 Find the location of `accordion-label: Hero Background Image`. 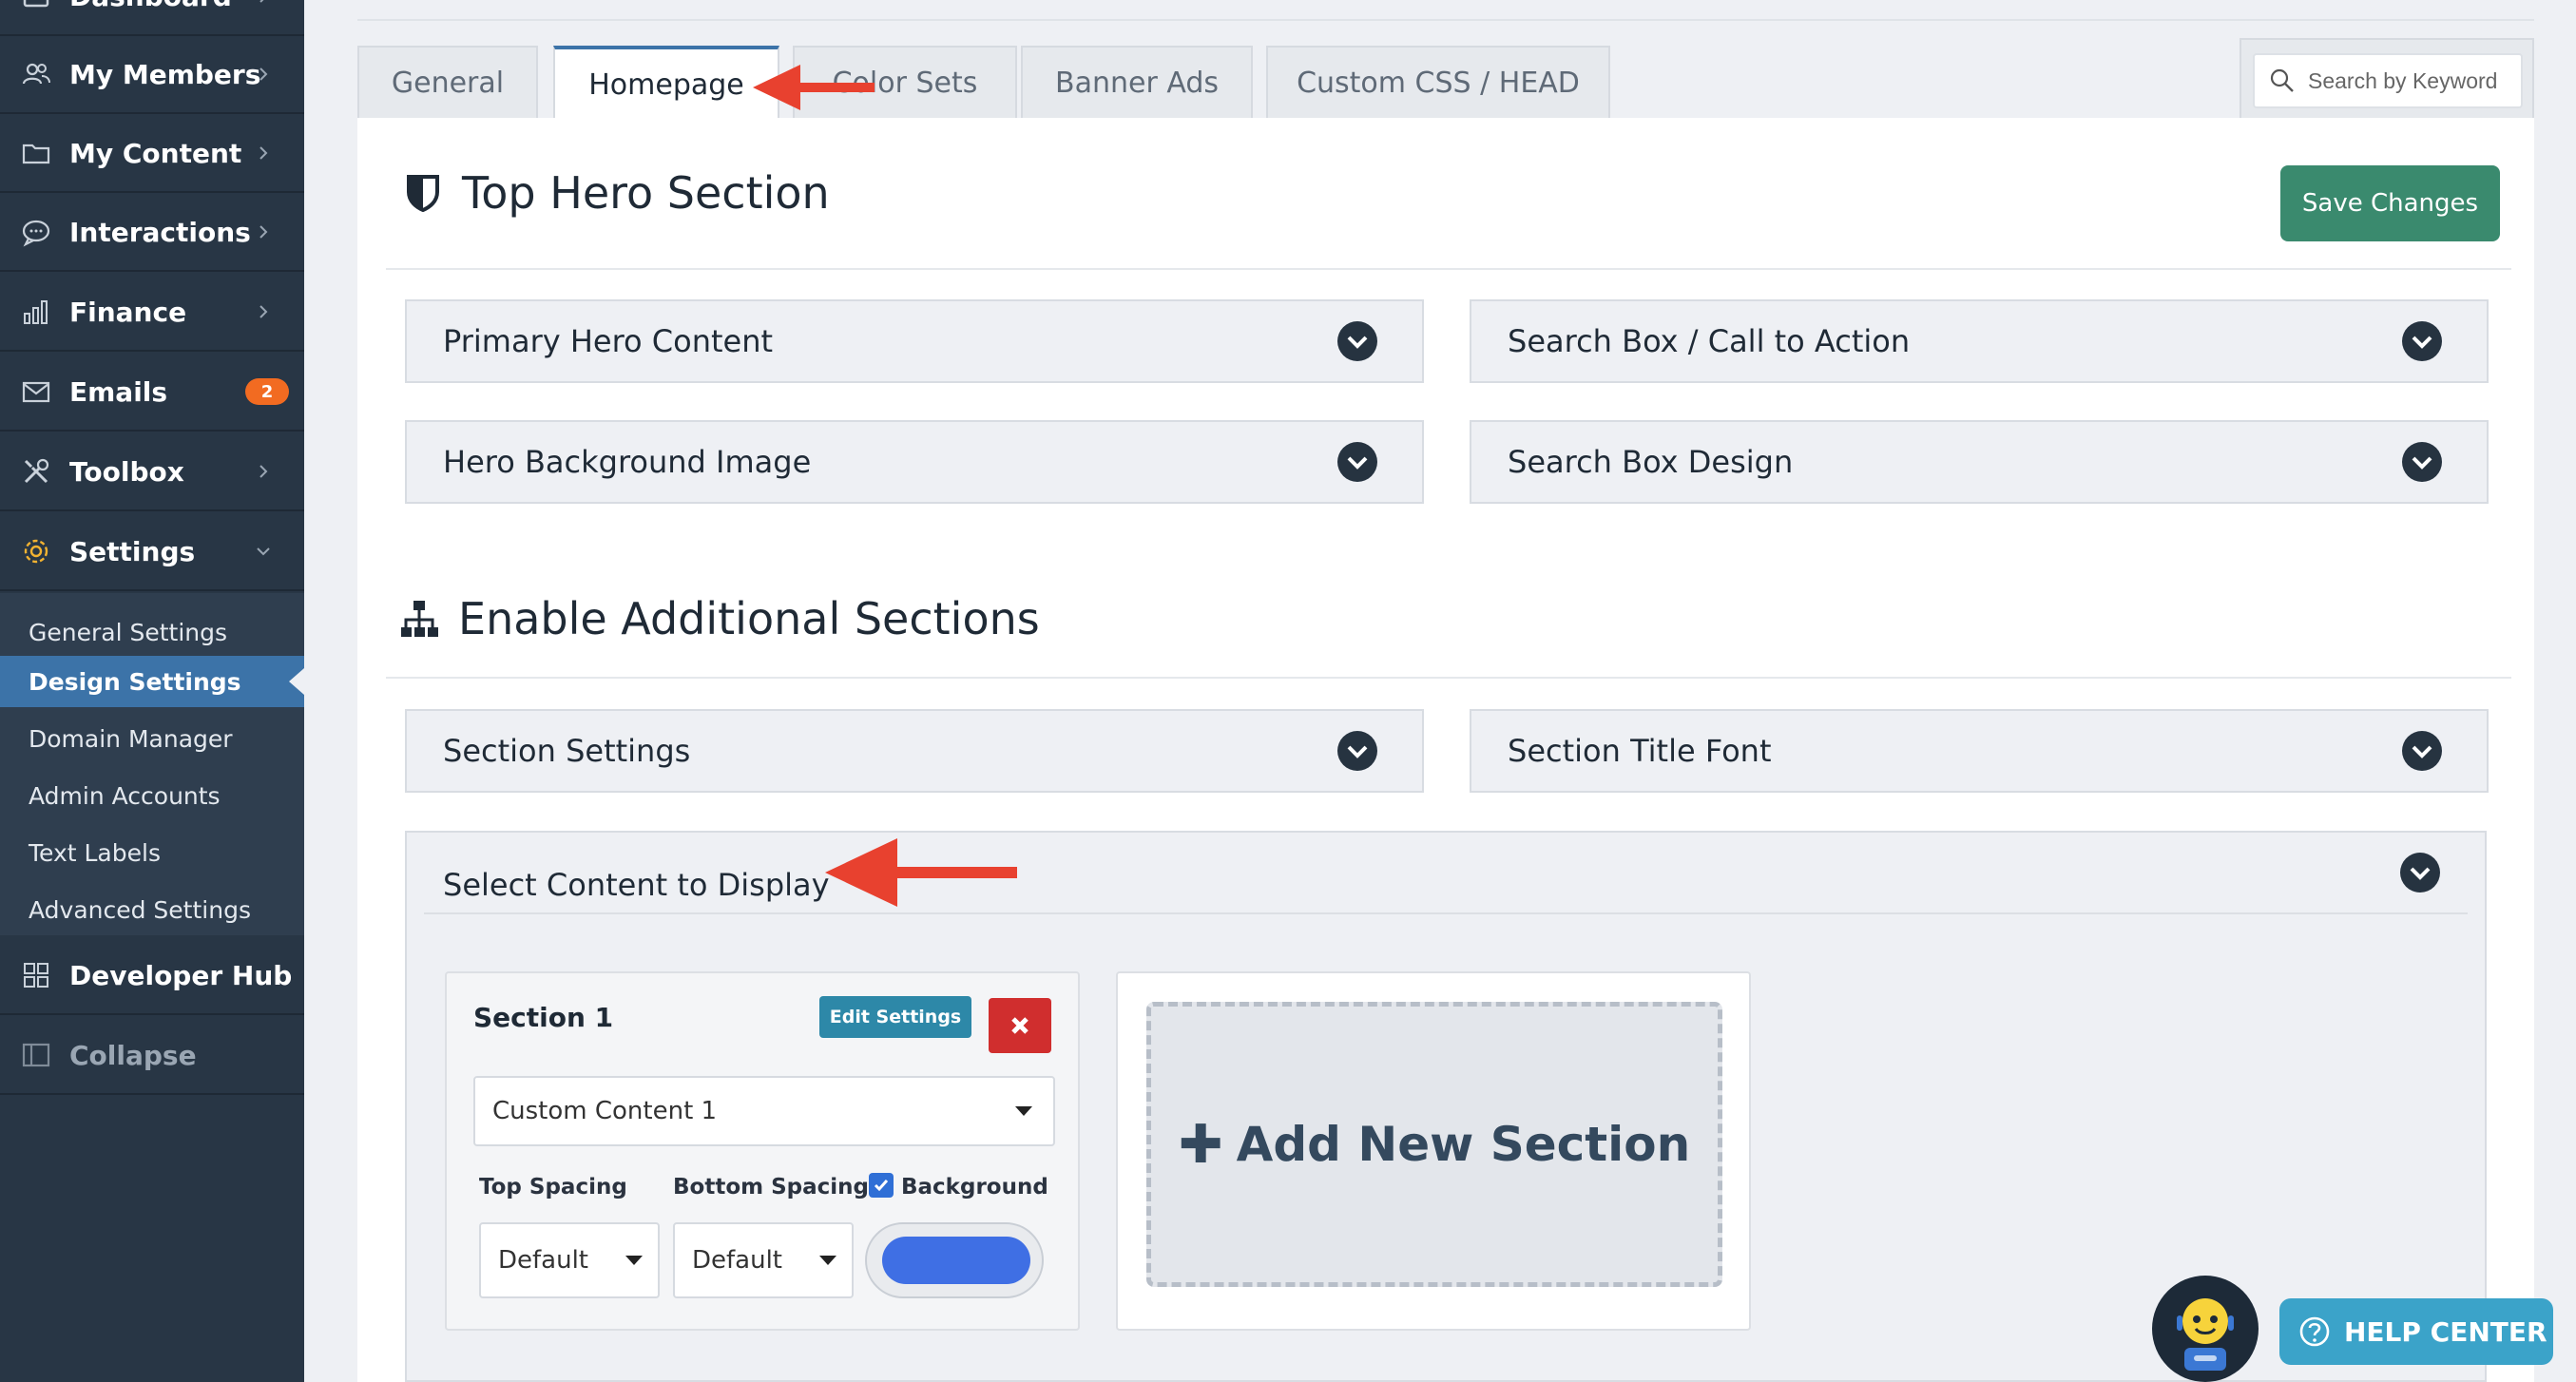

accordion-label: Hero Background Image is located at coordinates (627, 462).